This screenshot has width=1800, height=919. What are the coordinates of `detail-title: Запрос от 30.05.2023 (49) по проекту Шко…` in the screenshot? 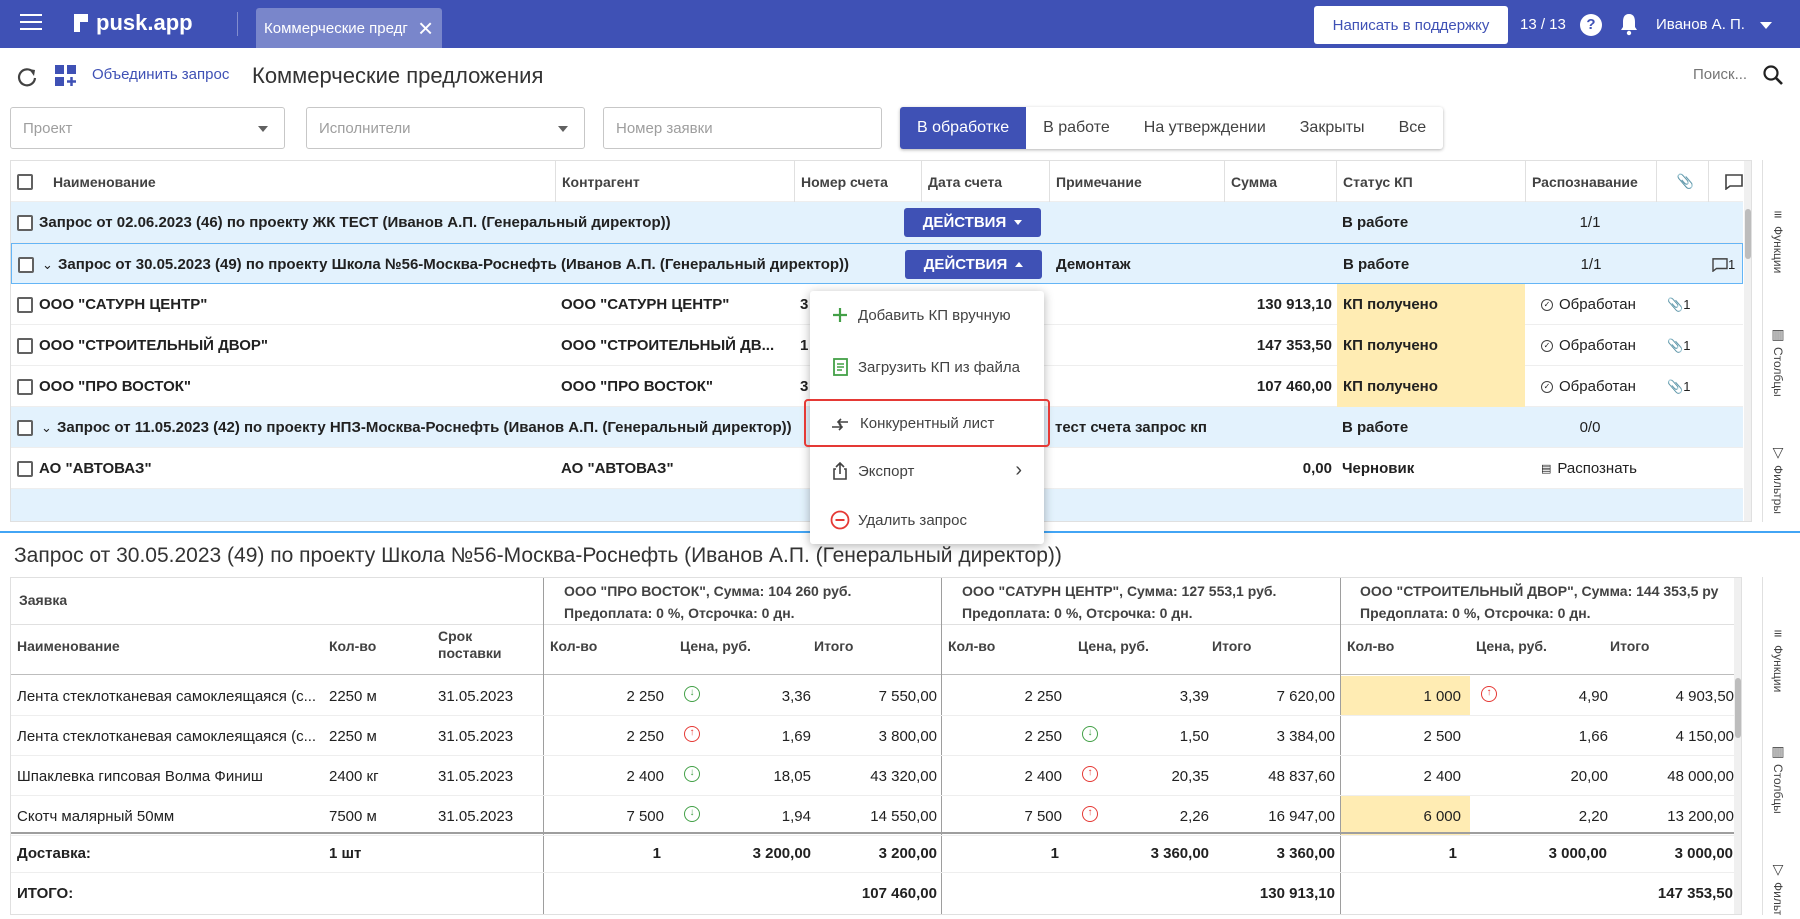 It's located at (538, 555).